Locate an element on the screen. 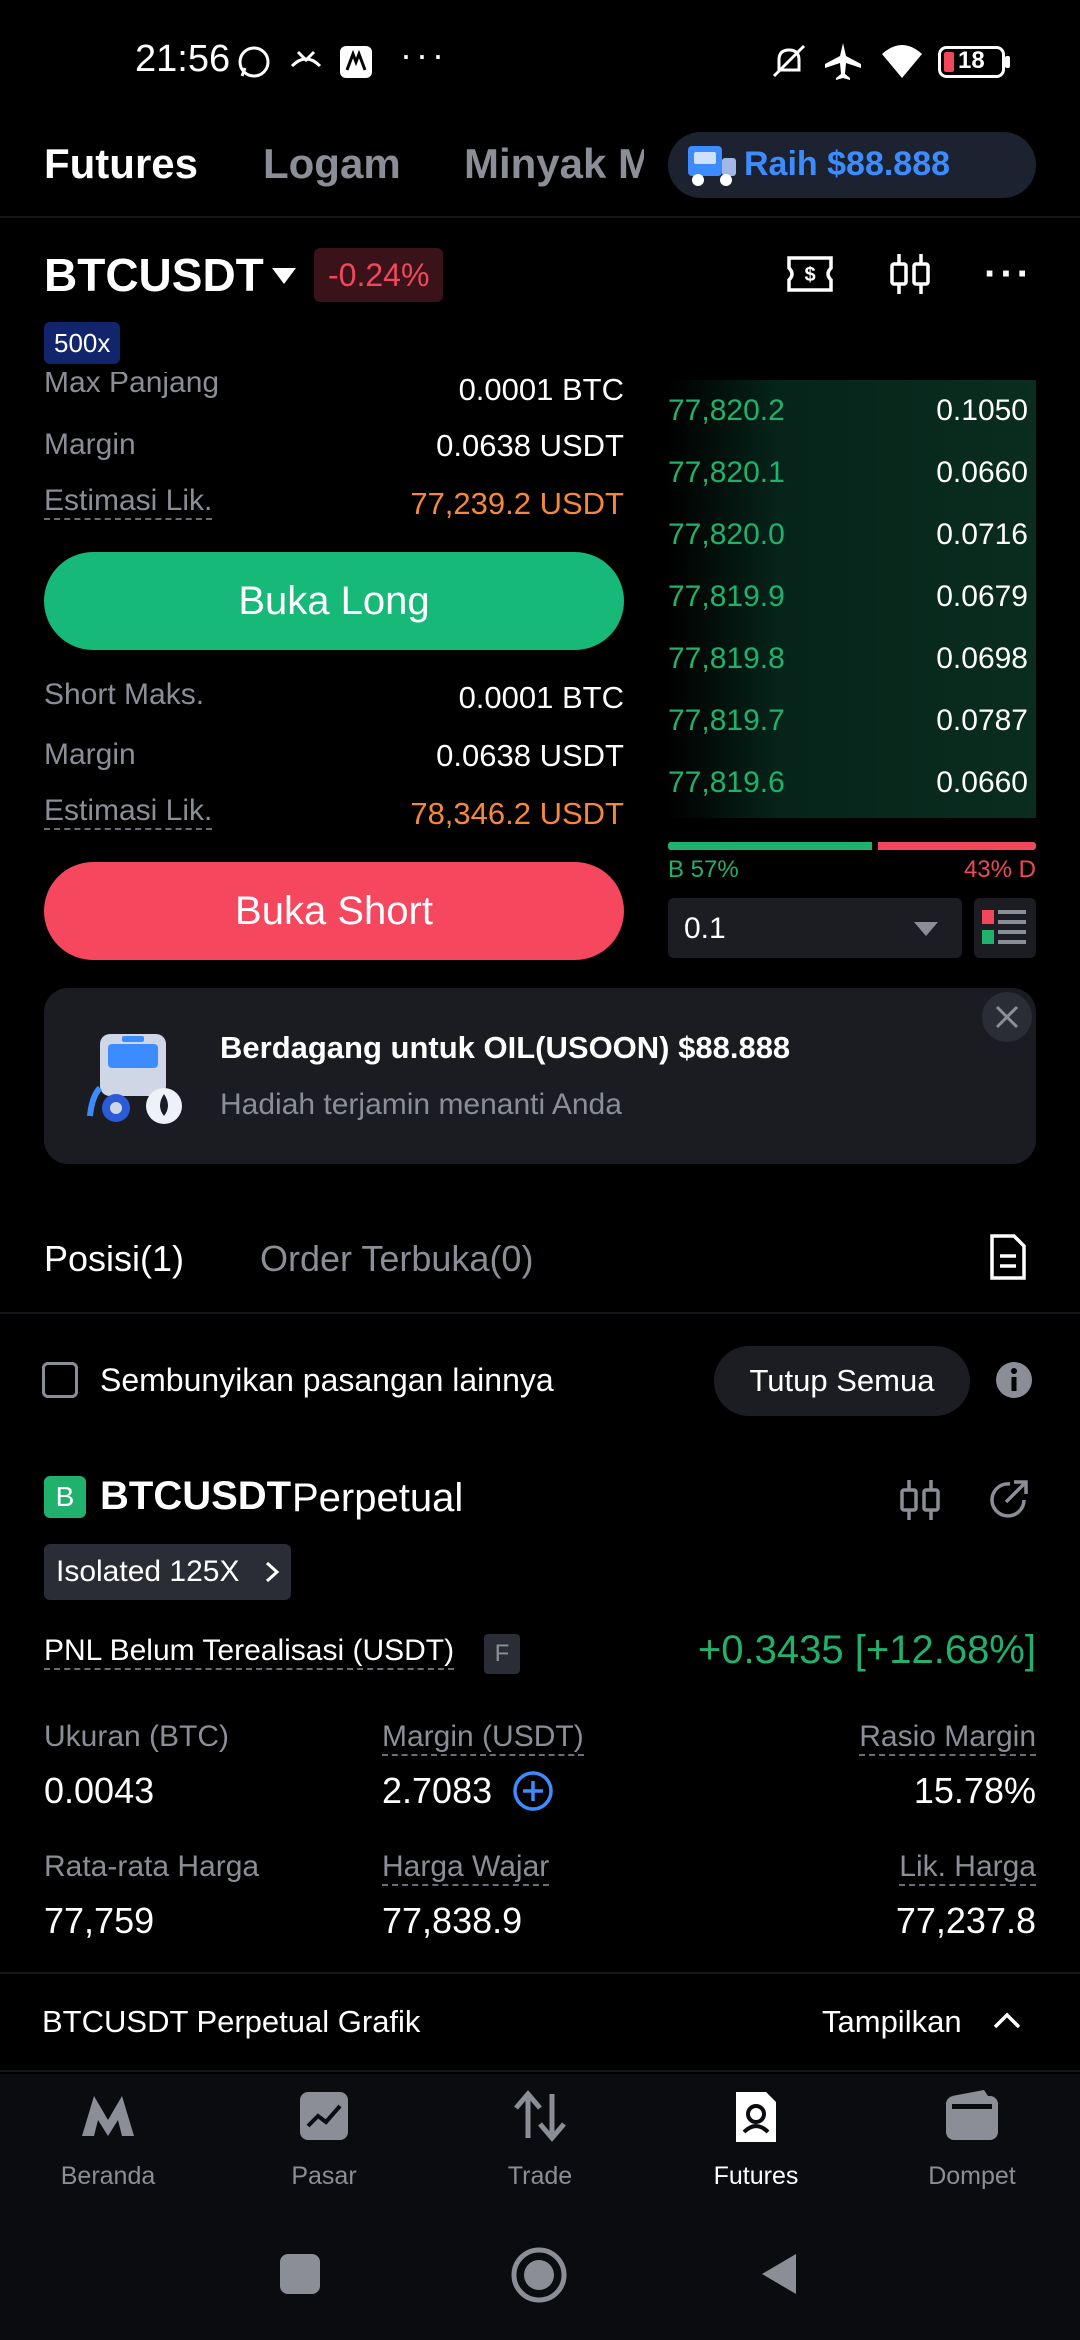 Image resolution: width=1080 pixels, height=2340 pixels. short-max-label: Short Maks. is located at coordinates (124, 694).